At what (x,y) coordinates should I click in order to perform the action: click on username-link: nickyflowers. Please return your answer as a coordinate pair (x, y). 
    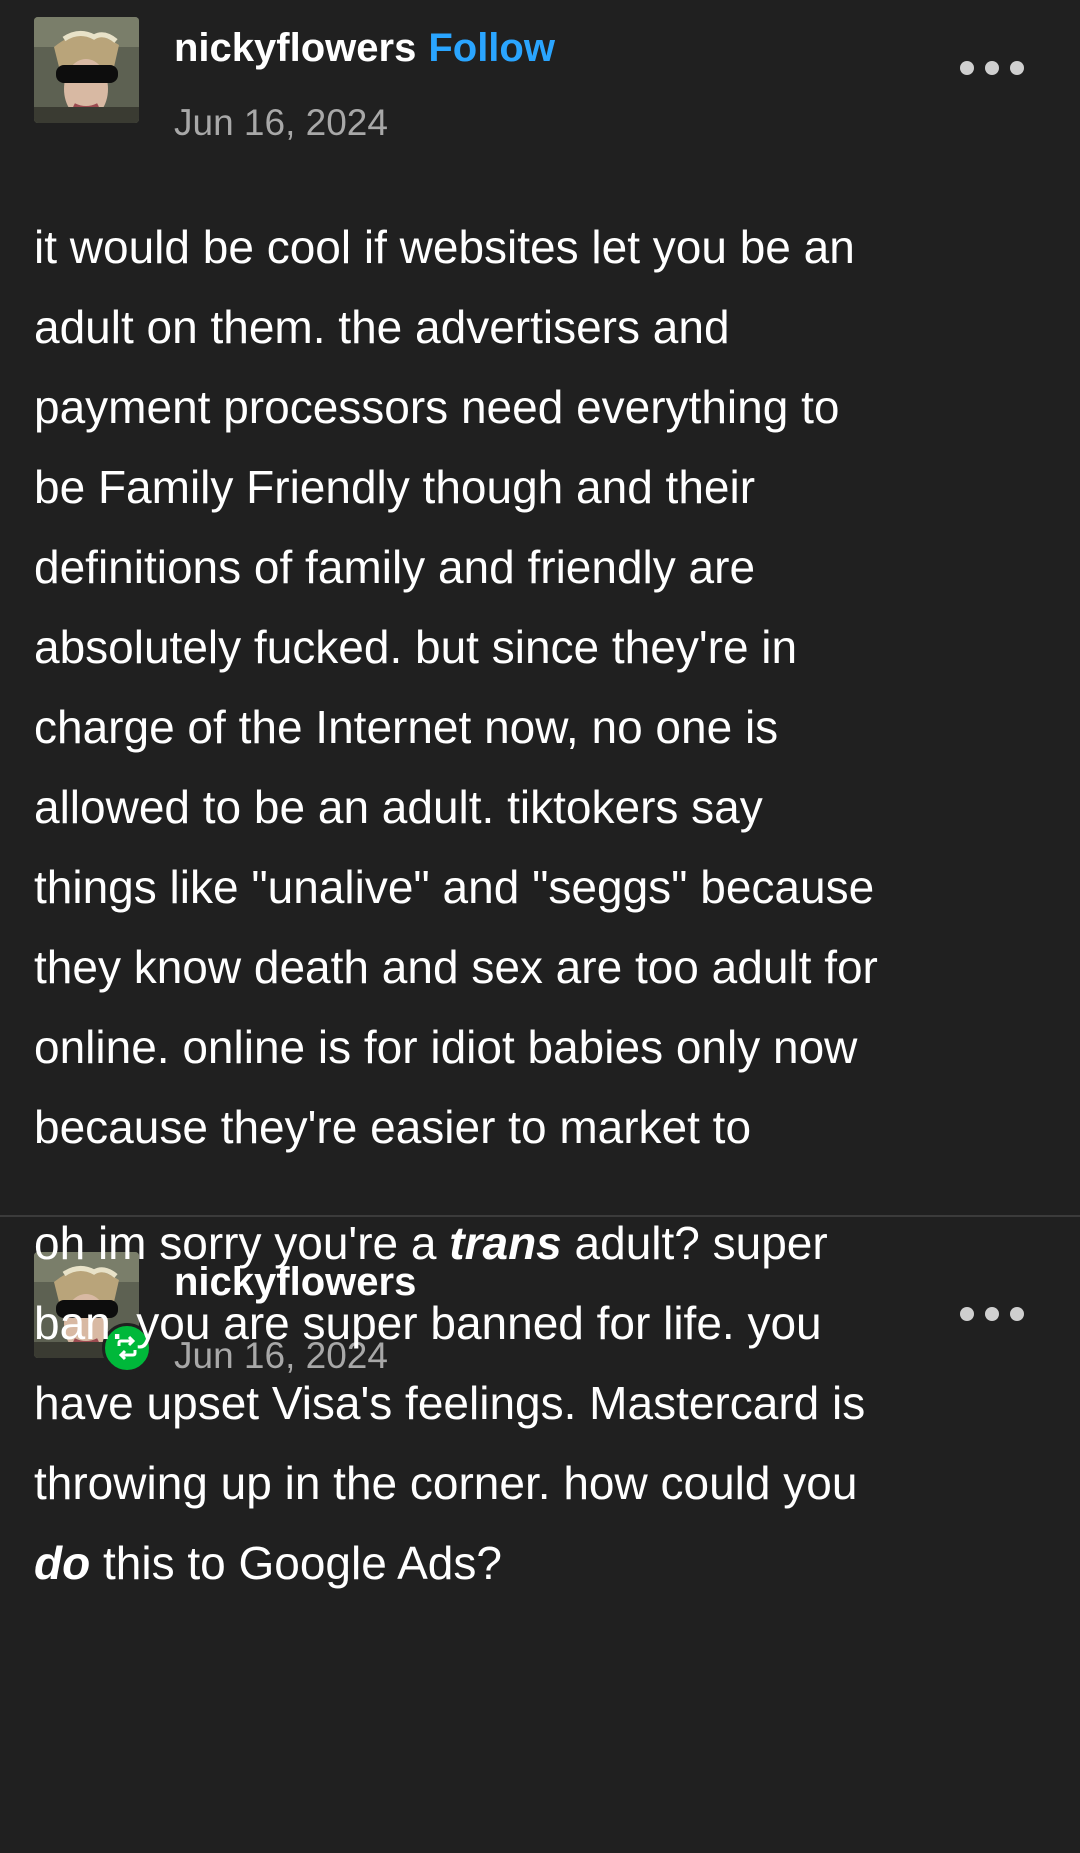
    Looking at the image, I should click on (295, 48).